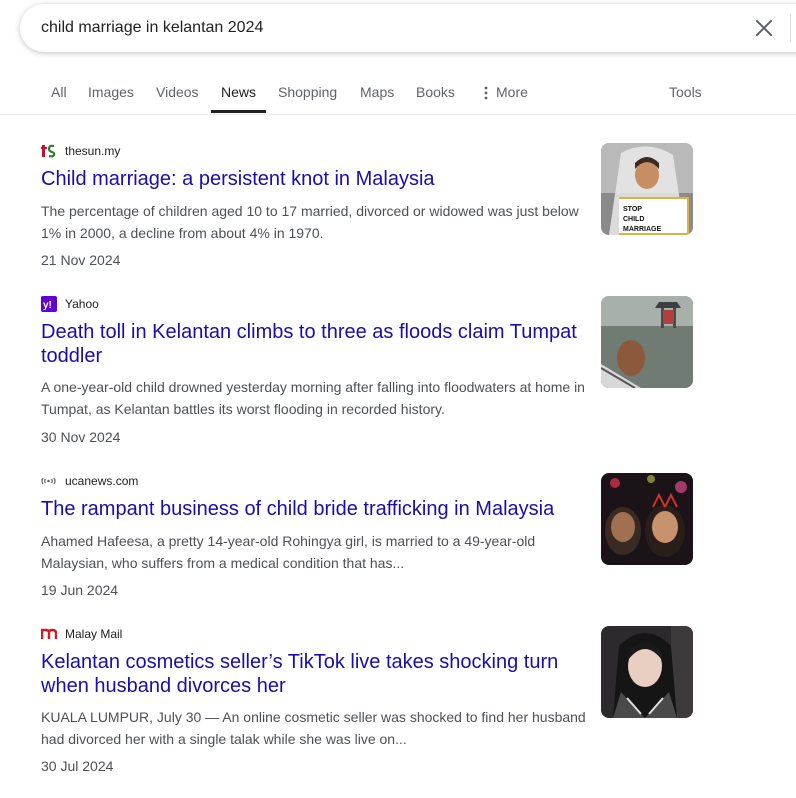 The width and height of the screenshot is (796, 798). What do you see at coordinates (512, 92) in the screenshot?
I see `tab-more-label: More` at bounding box center [512, 92].